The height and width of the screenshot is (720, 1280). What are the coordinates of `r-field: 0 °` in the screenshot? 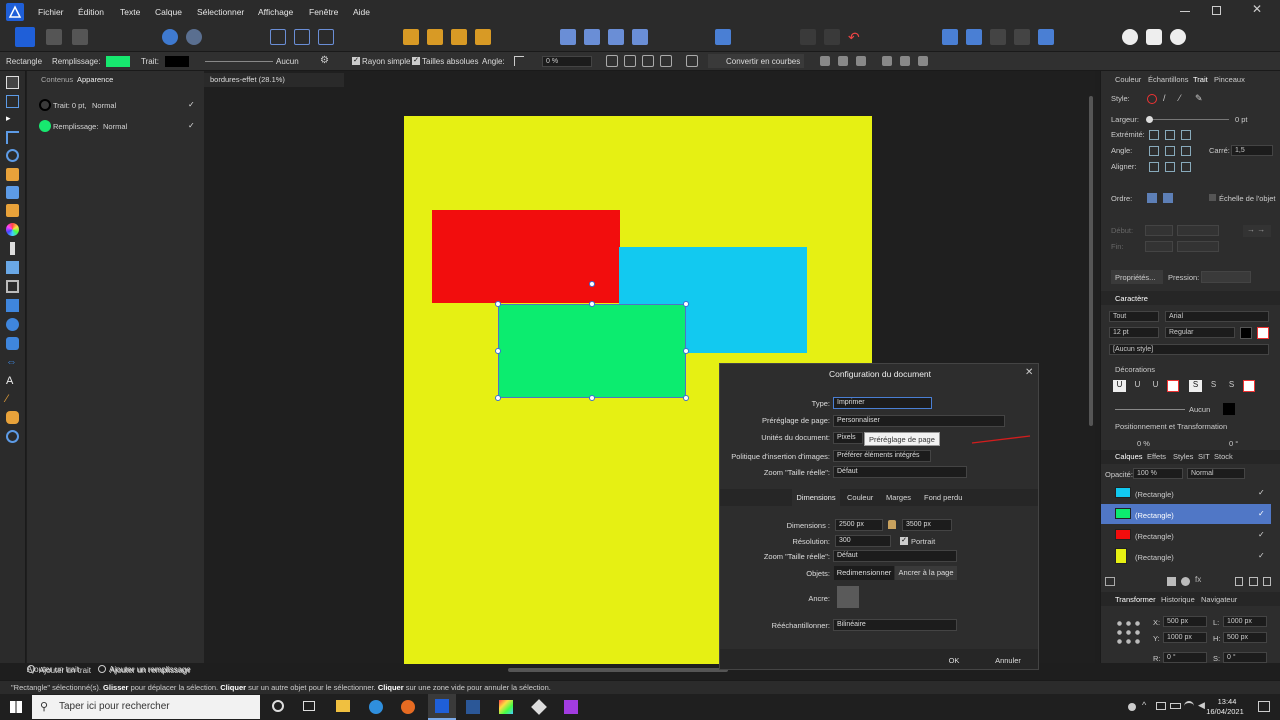 It's located at (1185, 657).